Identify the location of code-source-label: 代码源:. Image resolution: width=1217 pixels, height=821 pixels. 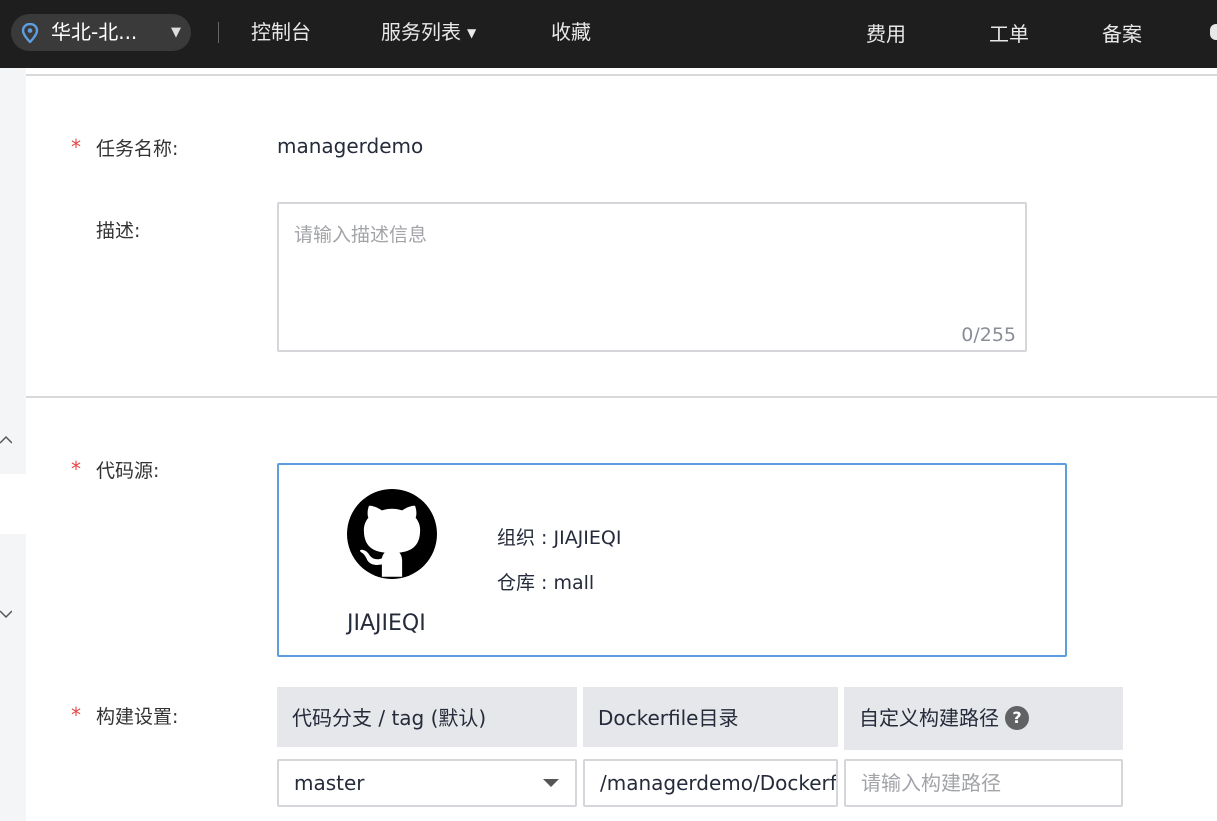
(128, 471).